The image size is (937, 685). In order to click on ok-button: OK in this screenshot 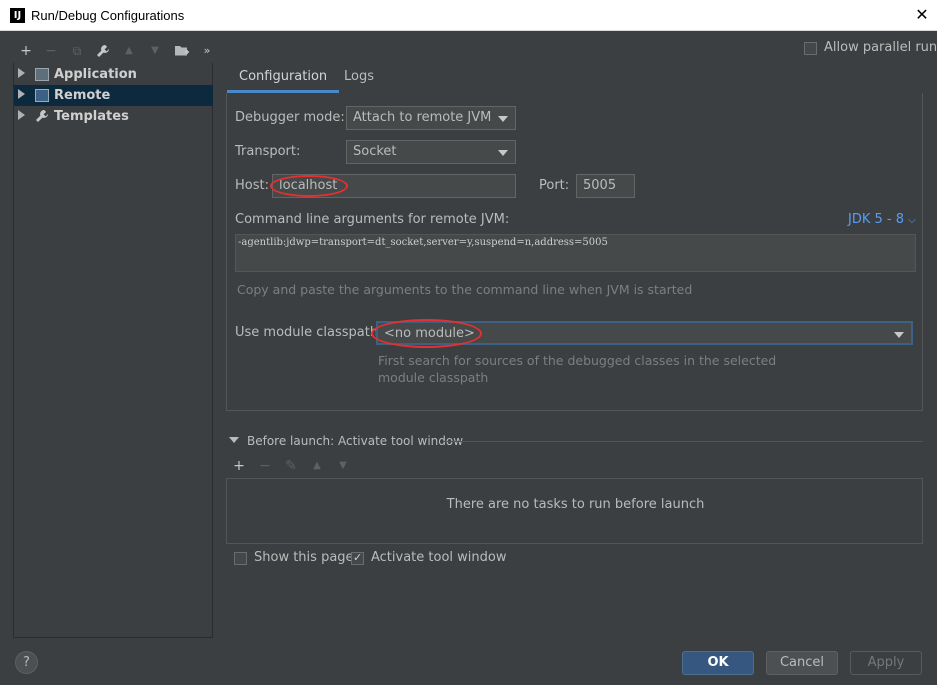, I will do `click(718, 663)`.